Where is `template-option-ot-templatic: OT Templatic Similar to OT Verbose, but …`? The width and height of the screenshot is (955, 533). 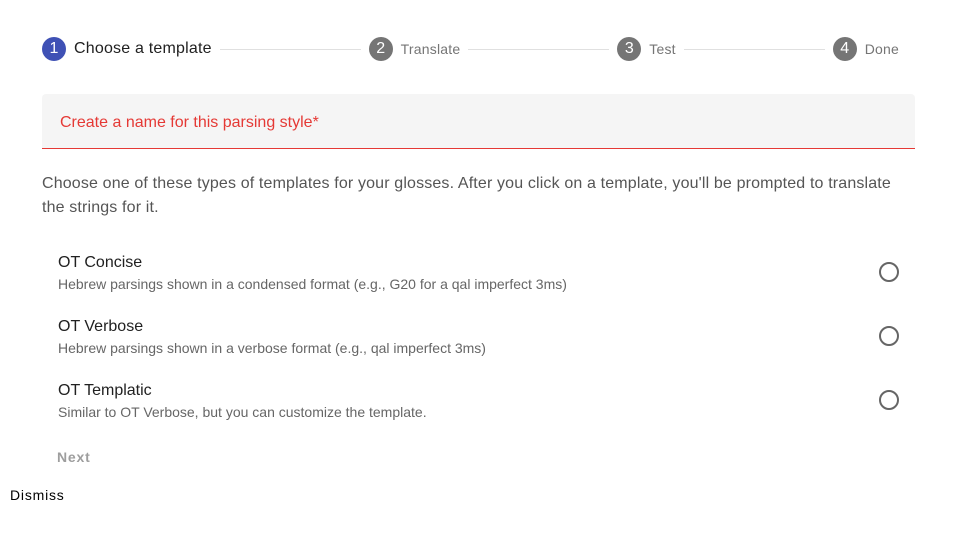 template-option-ot-templatic: OT Templatic Similar to OT Verbose, but … is located at coordinates (478, 400).